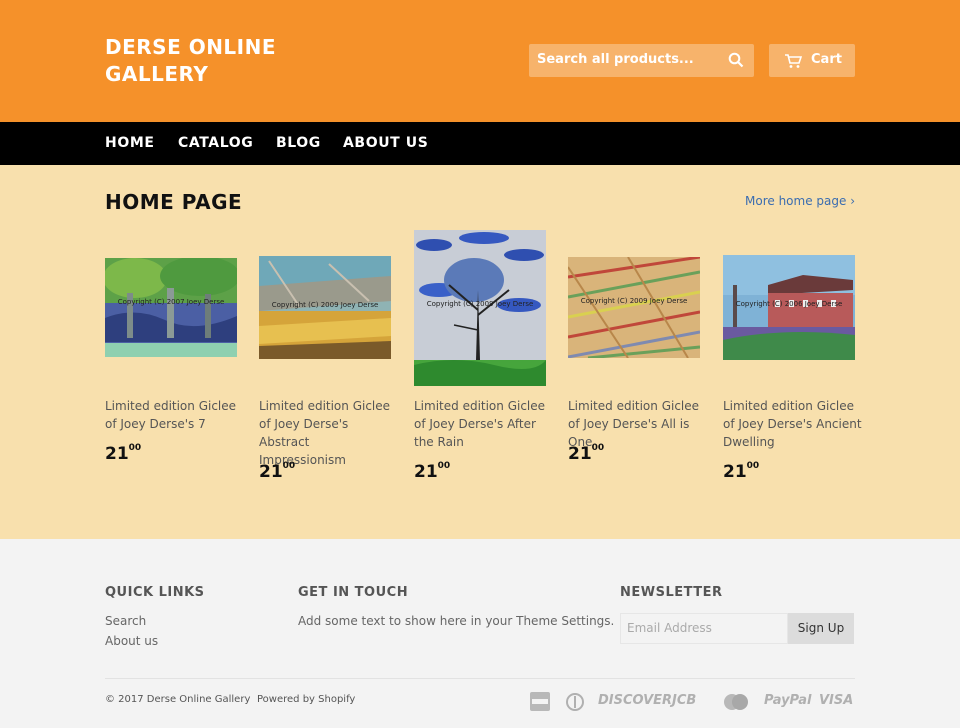 This screenshot has height=728, width=960. Describe the element at coordinates (130, 143) in the screenshot. I see `nav-item-home: HOME` at that location.